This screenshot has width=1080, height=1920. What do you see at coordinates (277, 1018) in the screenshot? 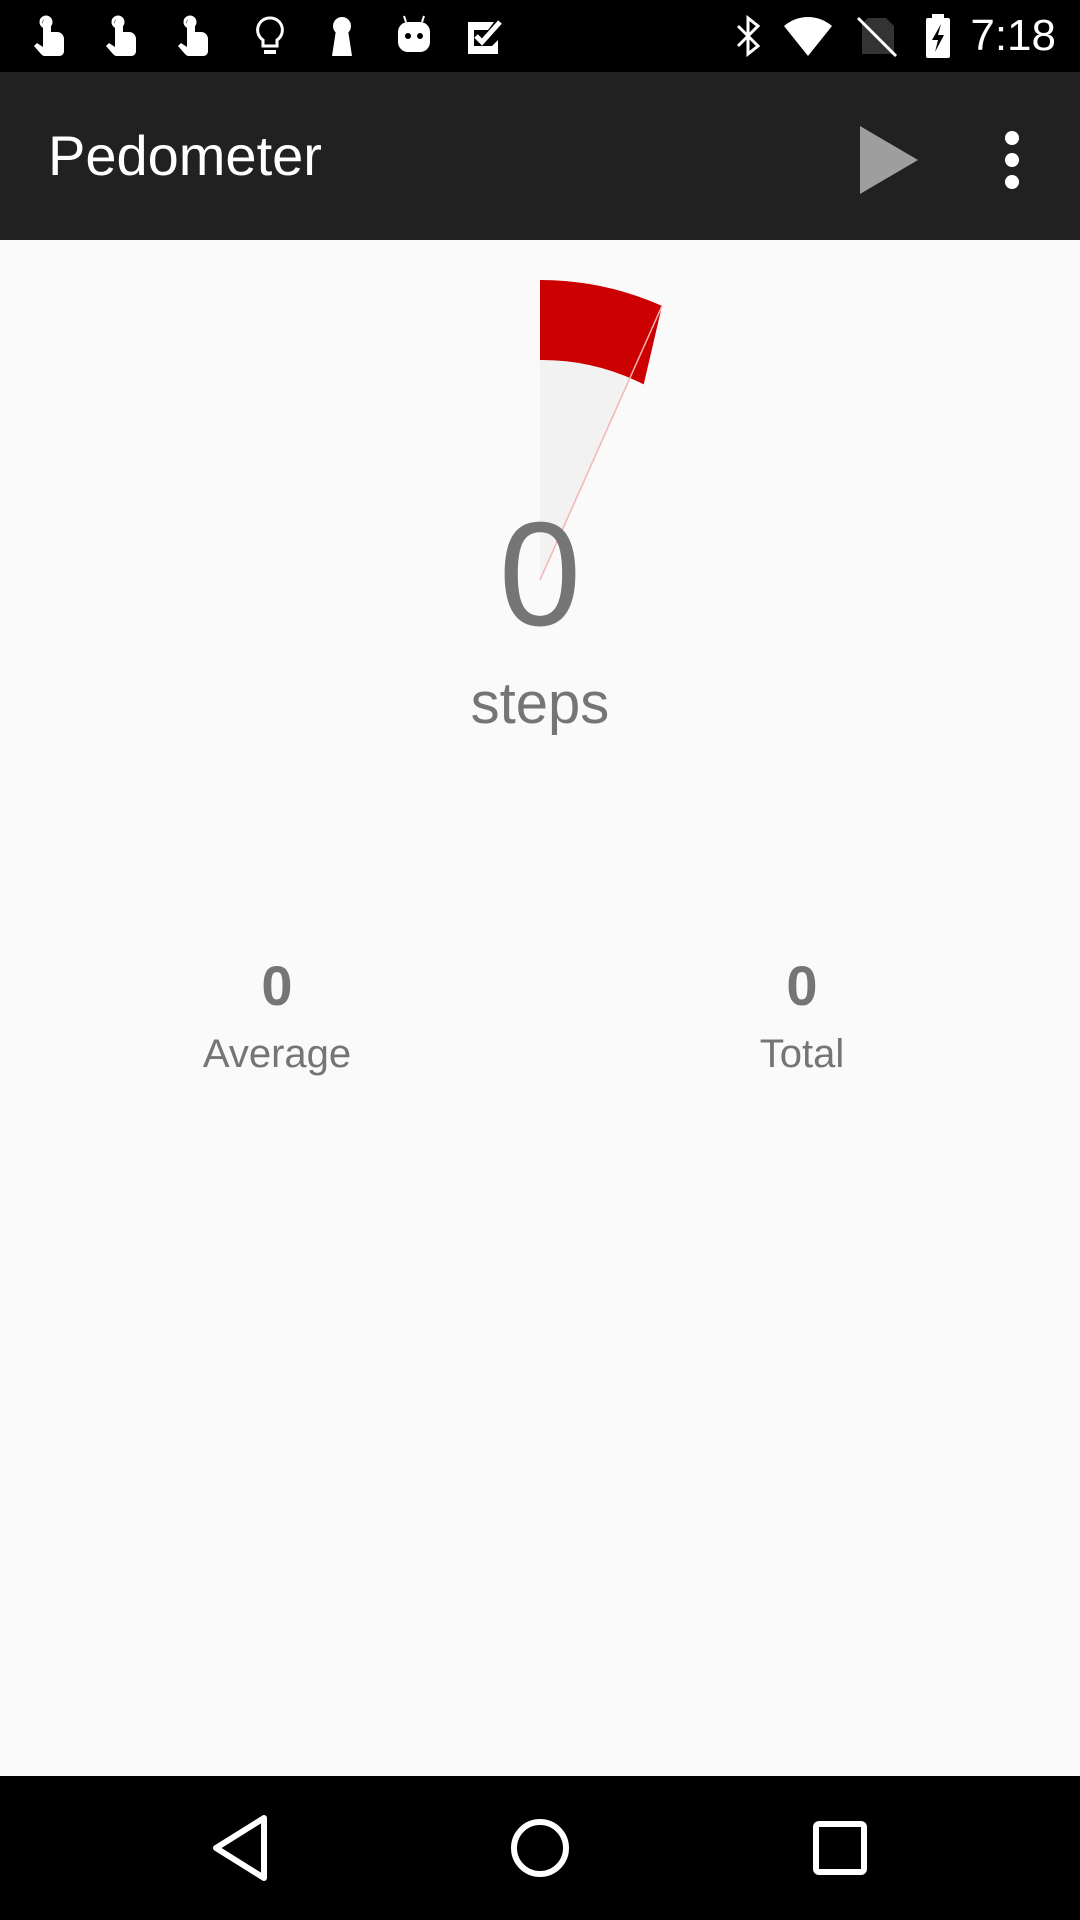
I see `average-stat: 0 Average` at bounding box center [277, 1018].